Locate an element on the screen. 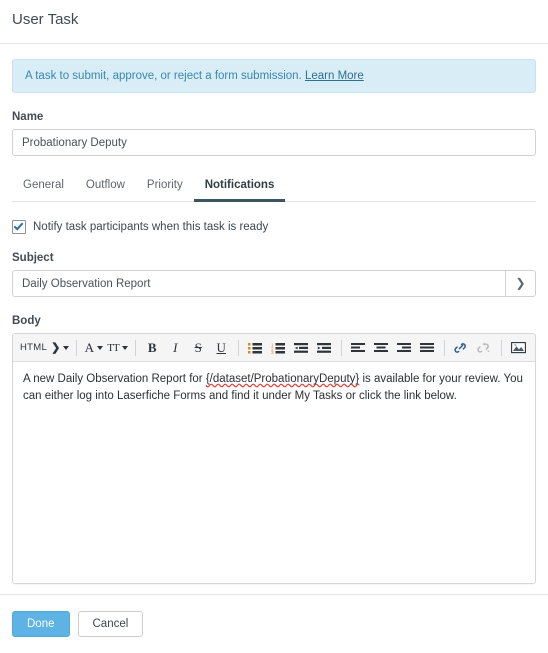  page-title: User Task is located at coordinates (45, 19).